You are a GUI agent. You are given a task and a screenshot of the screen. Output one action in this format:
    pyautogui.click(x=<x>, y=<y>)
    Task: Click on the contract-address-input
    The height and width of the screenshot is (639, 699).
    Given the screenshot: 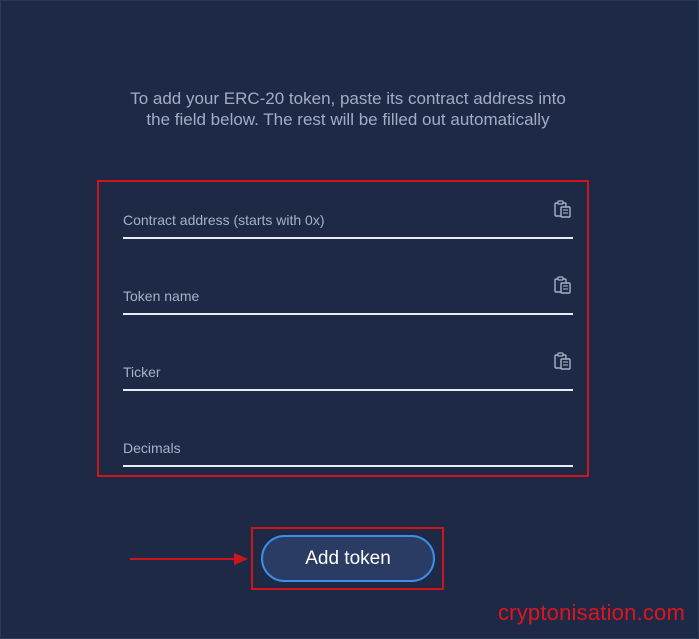 What is the action you would take?
    pyautogui.click(x=333, y=220)
    